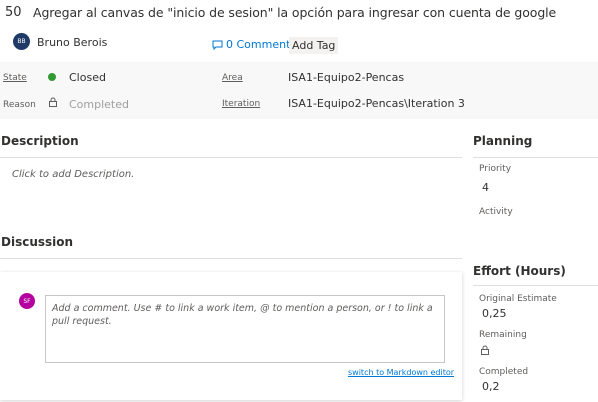 The image size is (598, 402). What do you see at coordinates (485, 187) in the screenshot?
I see `priority-value: 4` at bounding box center [485, 187].